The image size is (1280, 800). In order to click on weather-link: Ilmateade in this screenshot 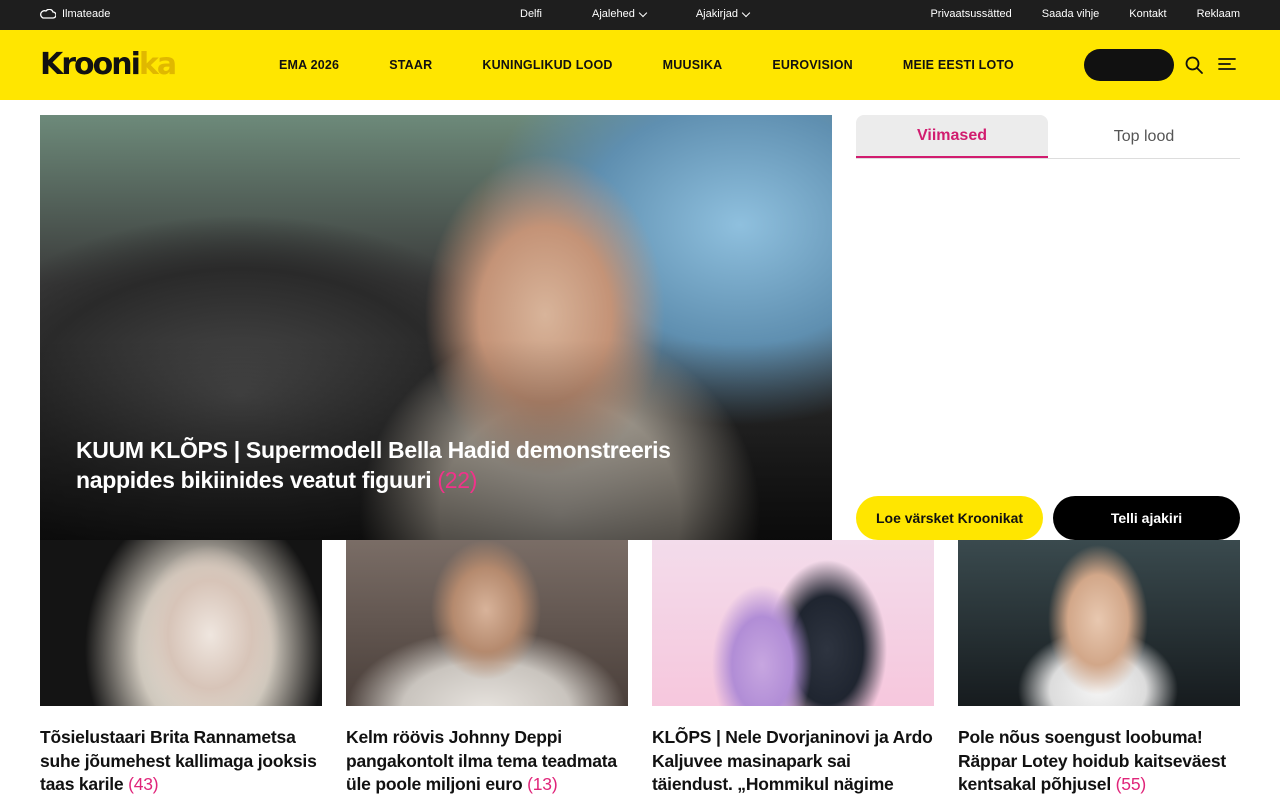, I will do `click(75, 14)`.